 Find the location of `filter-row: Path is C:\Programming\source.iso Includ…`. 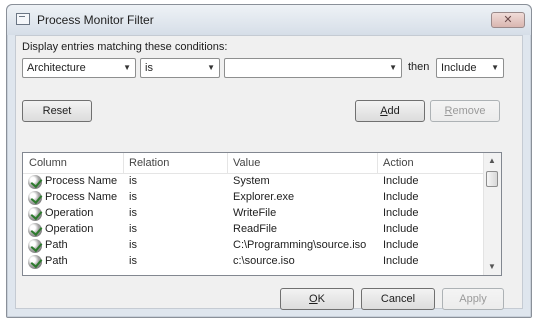

filter-row: Path is C:\Programming\source.iso Includ… is located at coordinates (253, 246).